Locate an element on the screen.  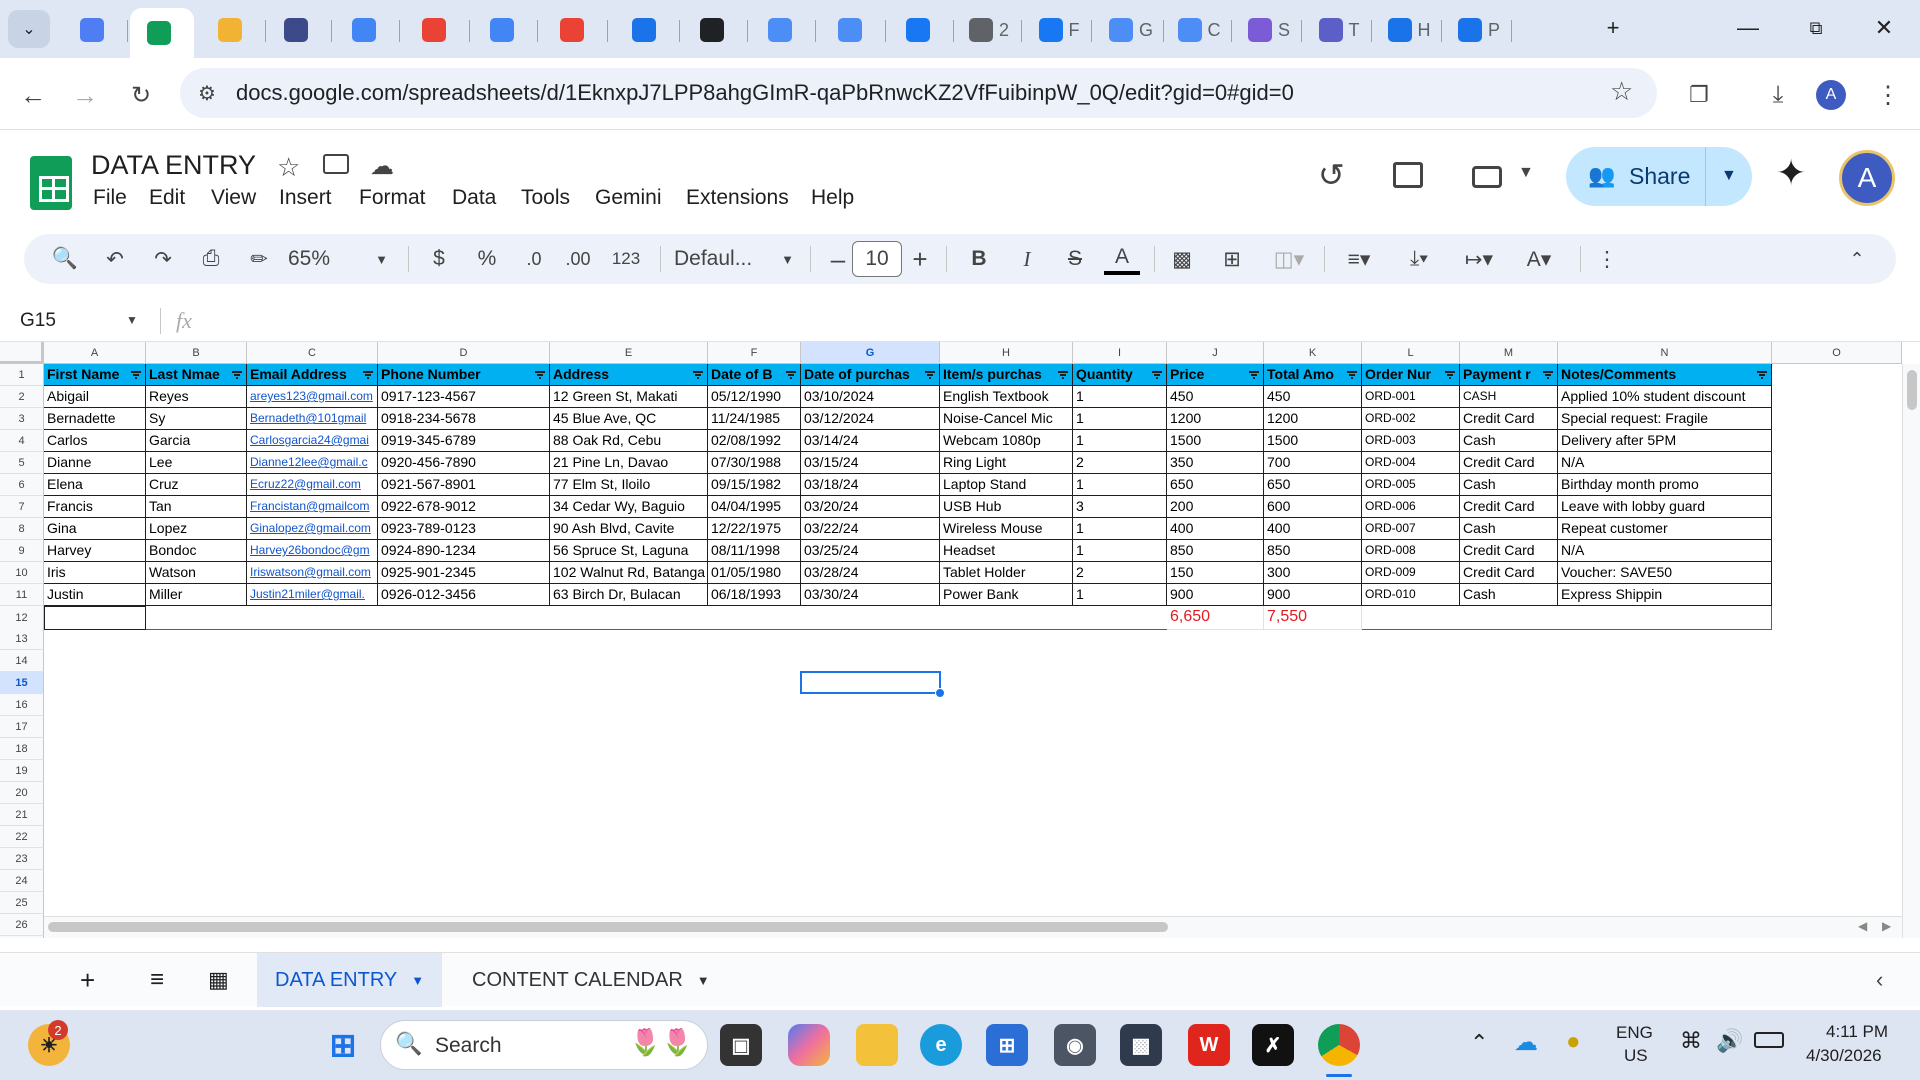
data-cell: Bondoc is located at coordinates (196, 551).